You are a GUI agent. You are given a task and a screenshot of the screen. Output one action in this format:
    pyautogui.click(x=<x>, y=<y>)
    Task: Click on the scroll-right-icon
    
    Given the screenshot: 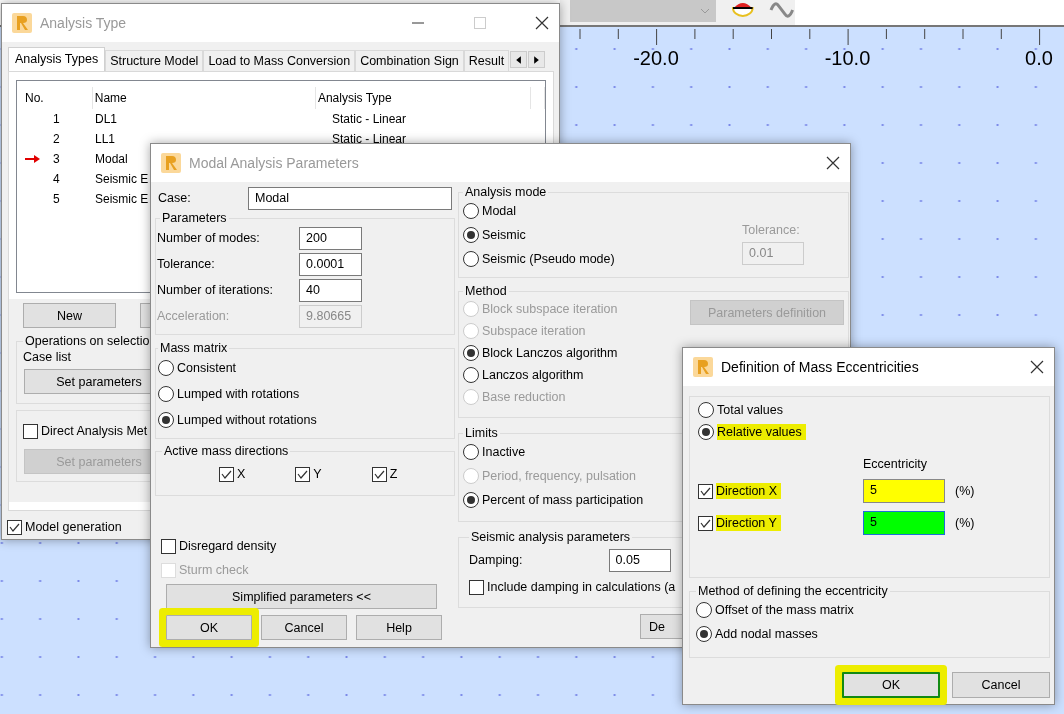 What is the action you would take?
    pyautogui.click(x=537, y=59)
    